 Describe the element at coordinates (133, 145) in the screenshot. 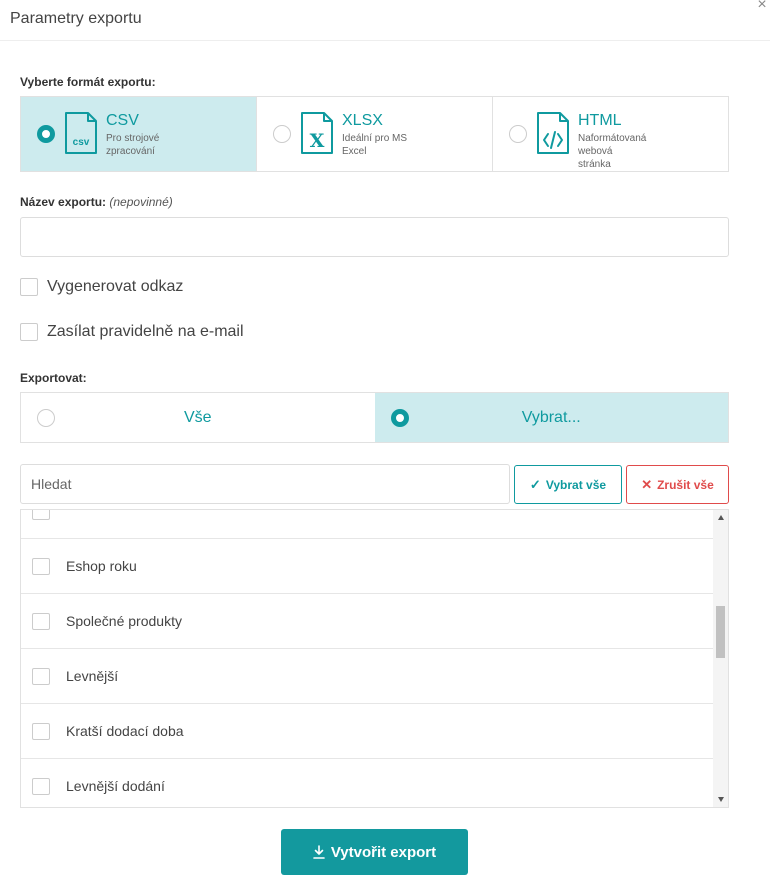

I see `format-desc: Pro strojové zpracování` at that location.